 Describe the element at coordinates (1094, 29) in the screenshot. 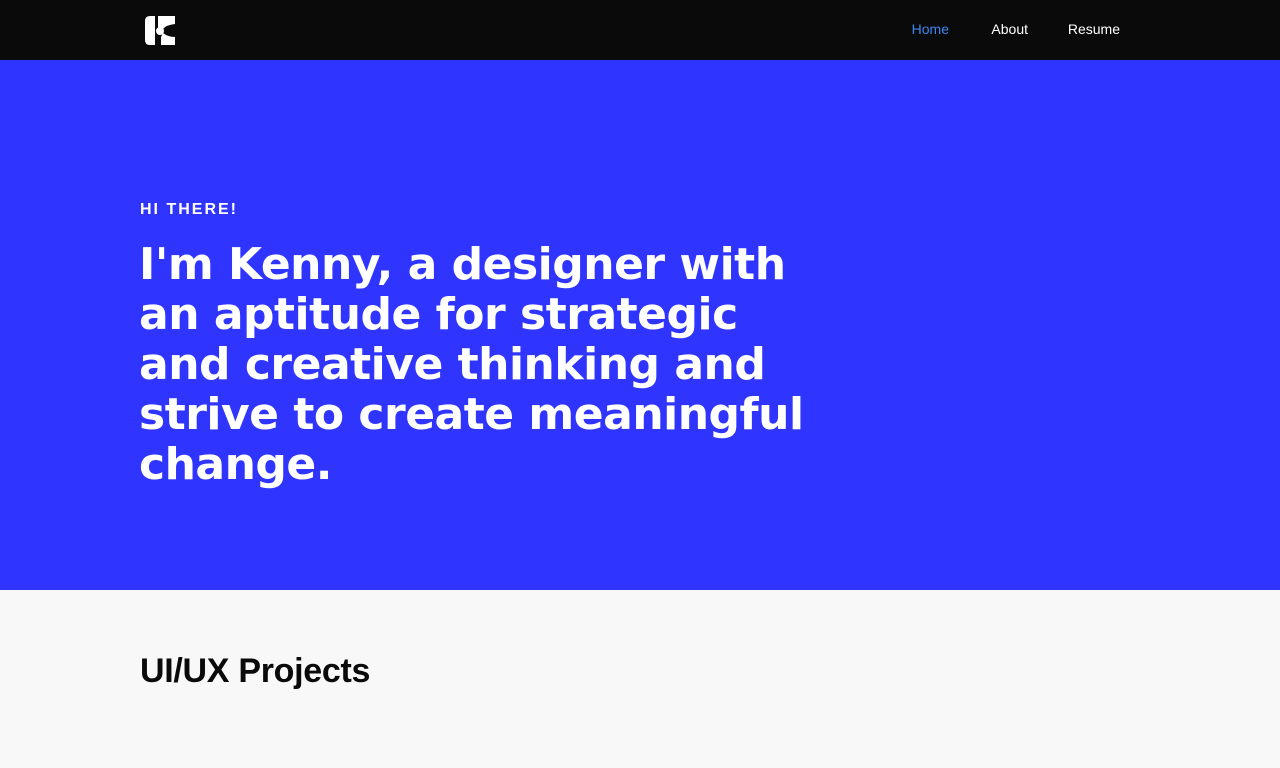

I see `nav-resume-link: Resume` at that location.